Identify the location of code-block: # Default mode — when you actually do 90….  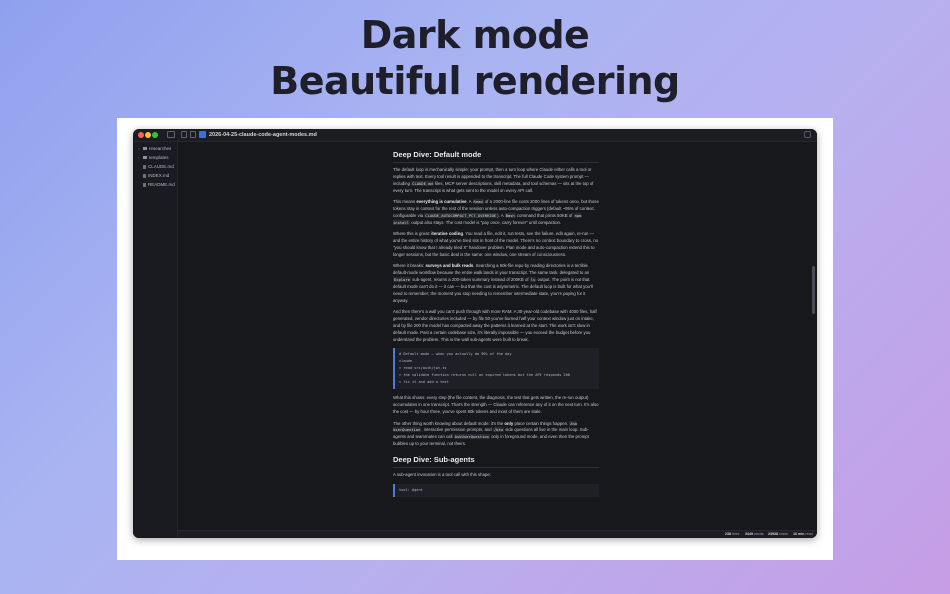
(496, 369).